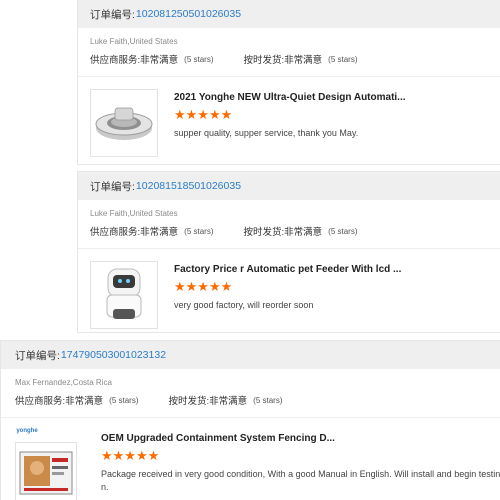 This screenshot has height=500, width=500. I want to click on brand-logo: yonghe, so click(27, 431).